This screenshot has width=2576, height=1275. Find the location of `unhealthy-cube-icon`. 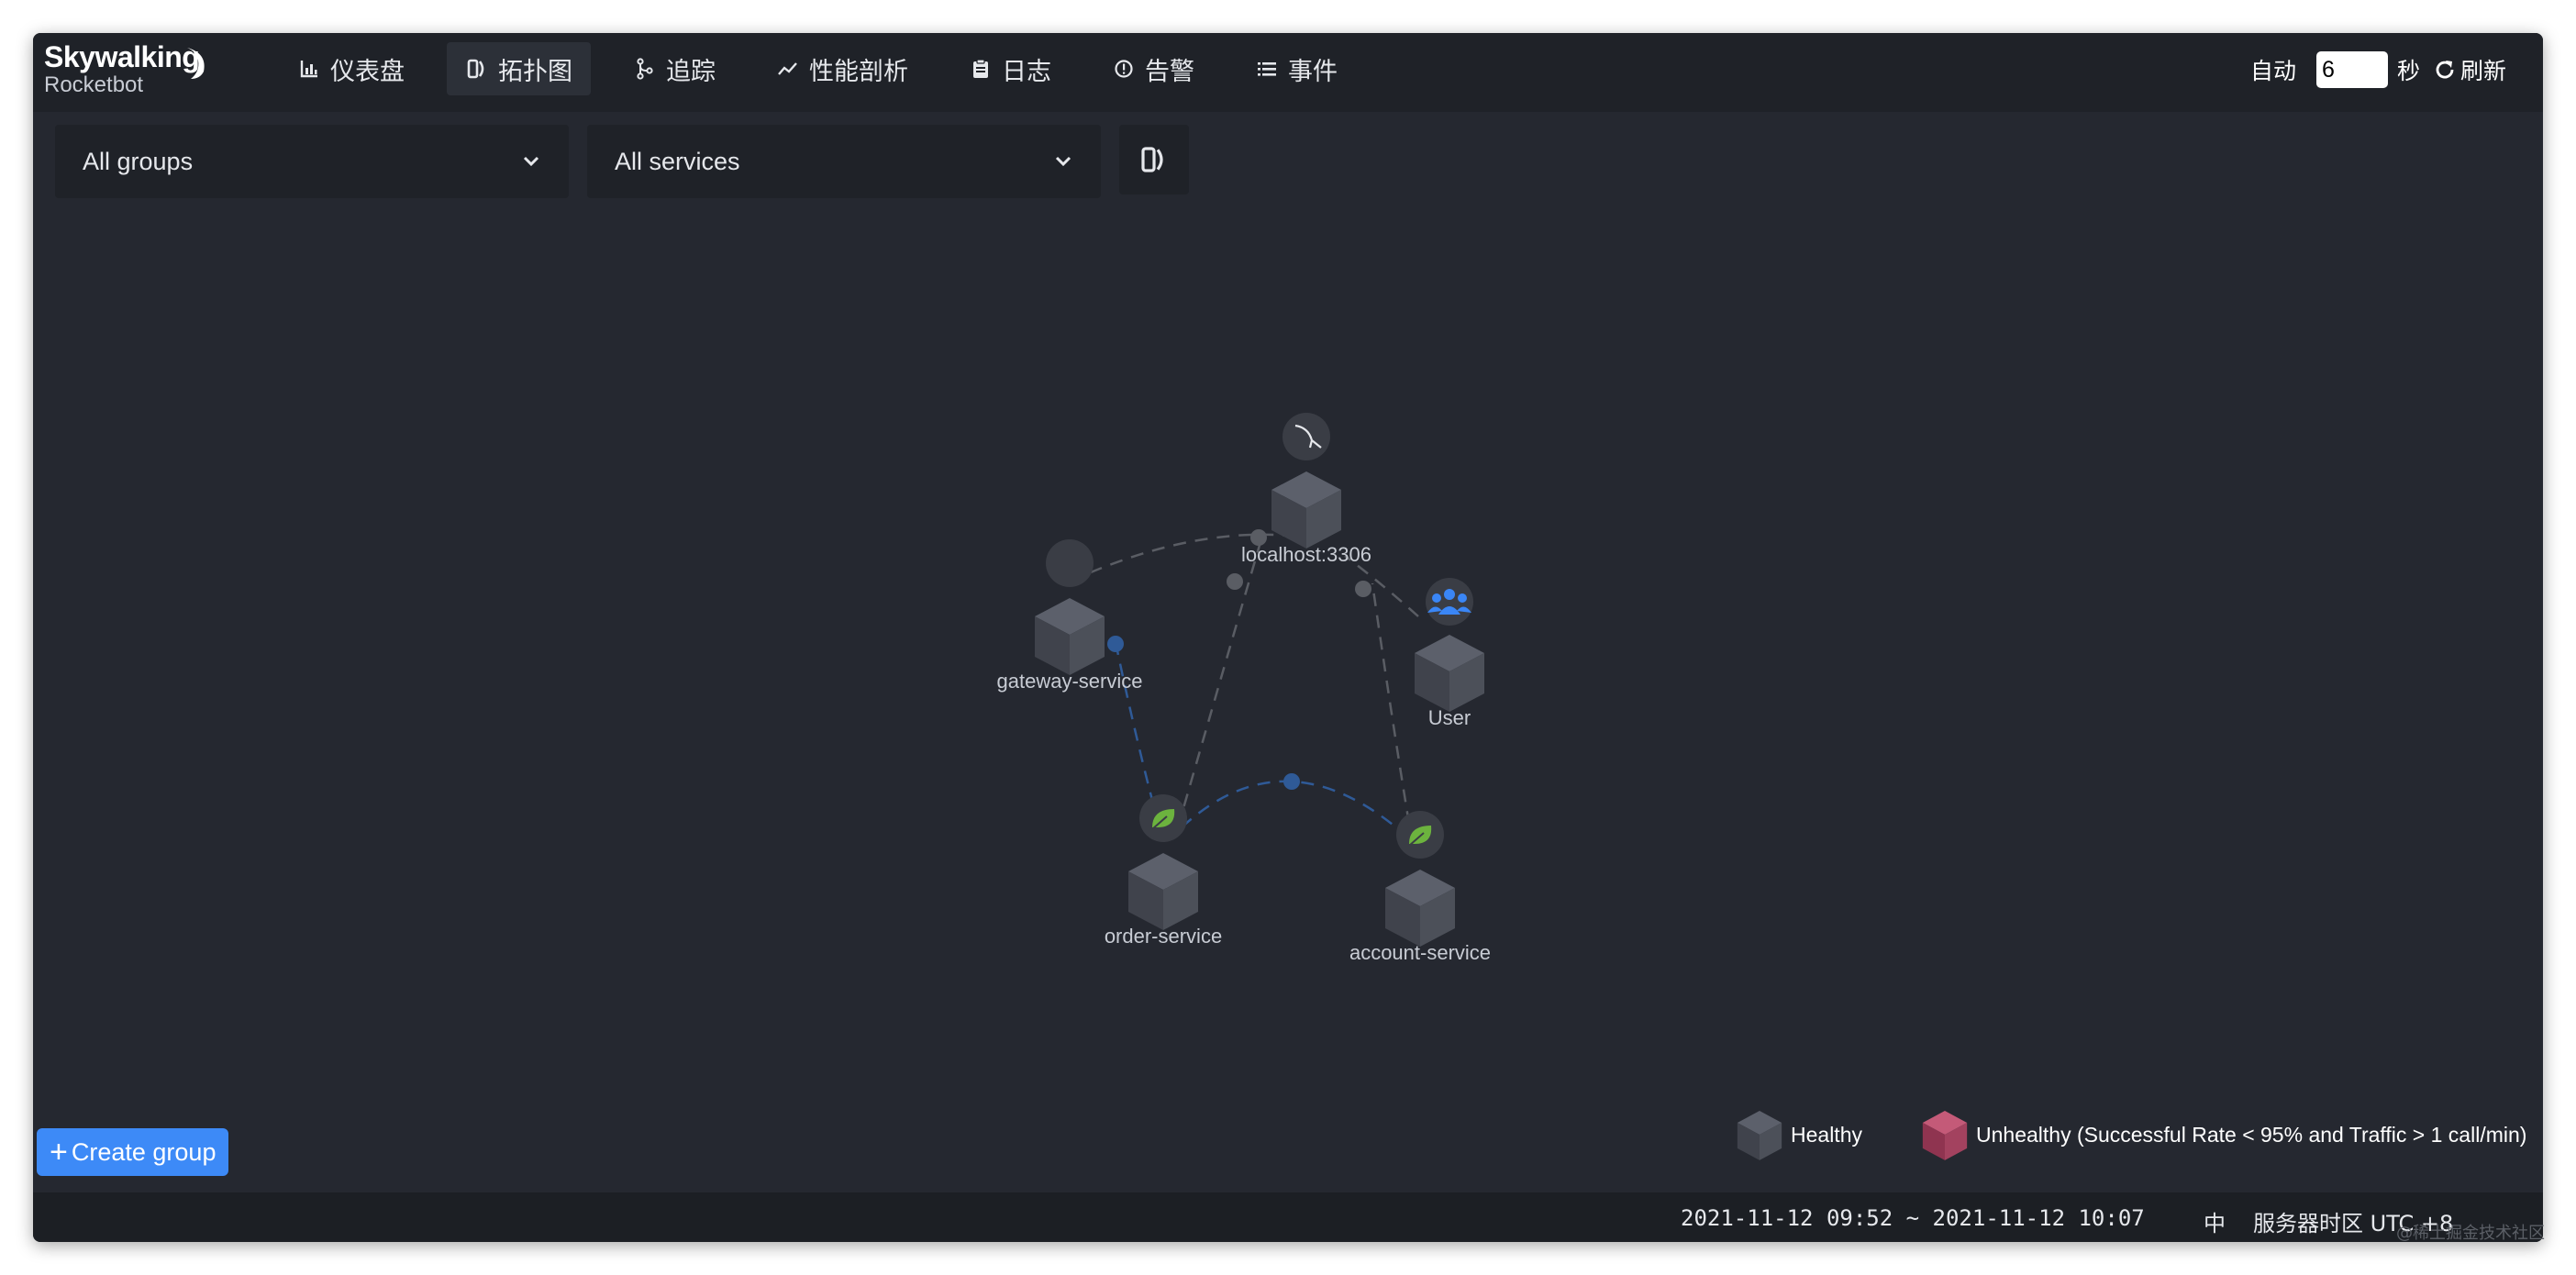

unhealthy-cube-icon is located at coordinates (1945, 1135).